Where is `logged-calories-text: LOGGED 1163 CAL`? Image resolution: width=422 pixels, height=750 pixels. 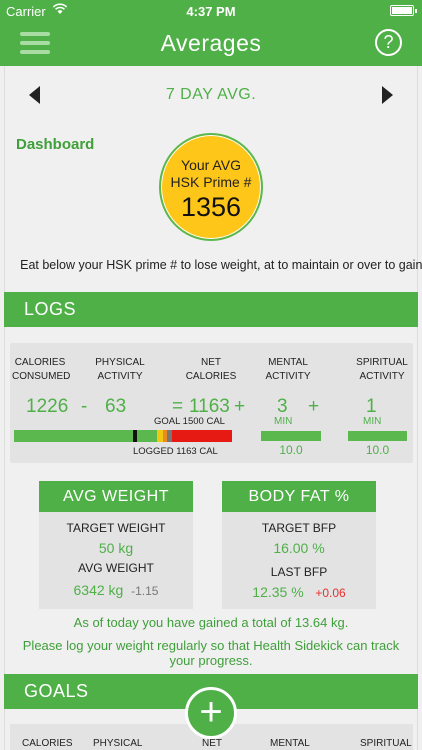 logged-calories-text: LOGGED 1163 CAL is located at coordinates (175, 451).